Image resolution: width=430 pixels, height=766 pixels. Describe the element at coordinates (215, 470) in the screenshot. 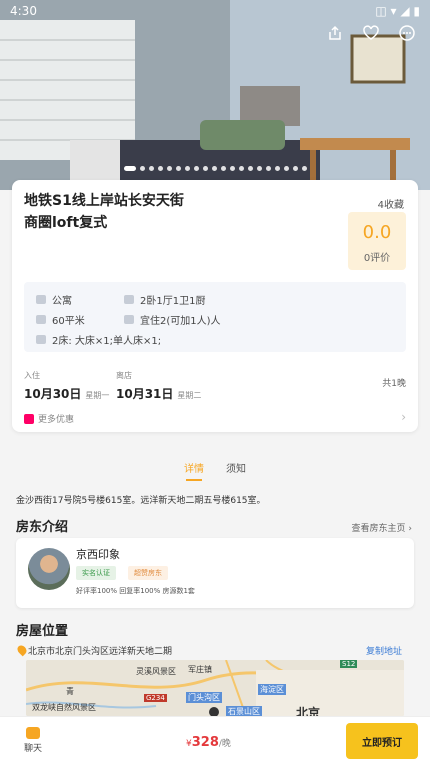

I see `detail-tabs: 详情 须知` at that location.